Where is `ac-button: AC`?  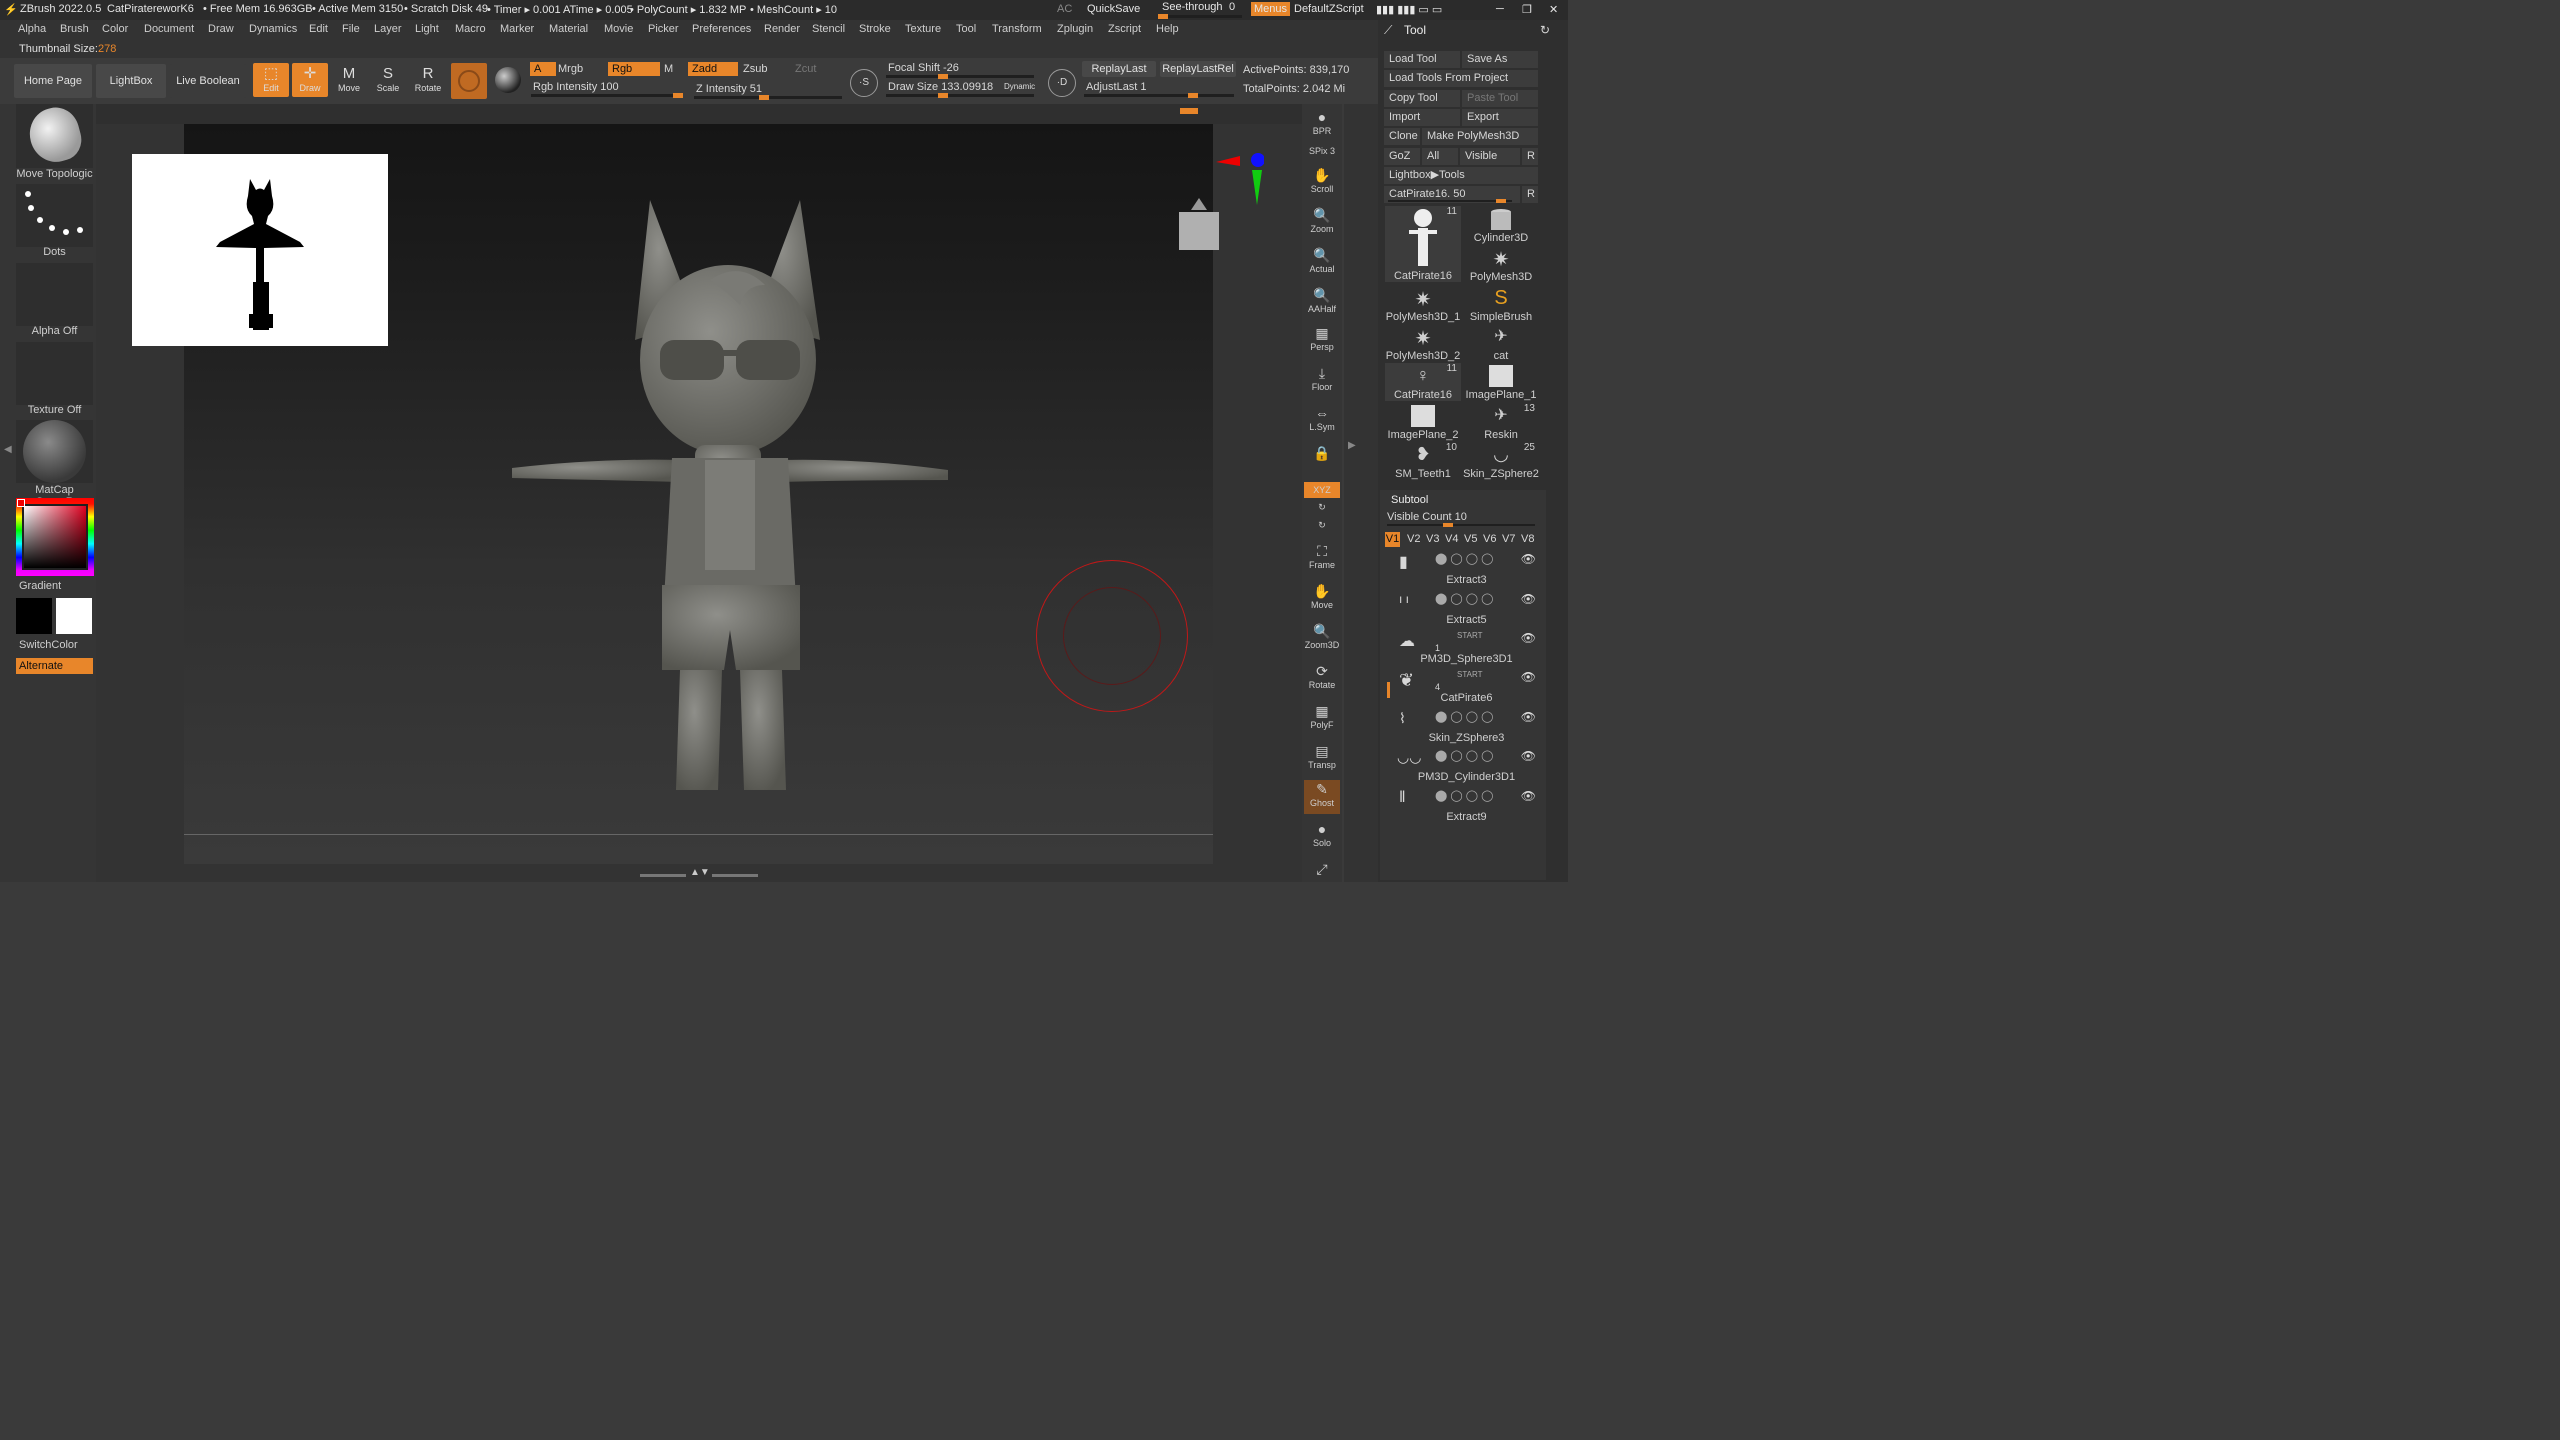
ac-button: AC is located at coordinates (1064, 9).